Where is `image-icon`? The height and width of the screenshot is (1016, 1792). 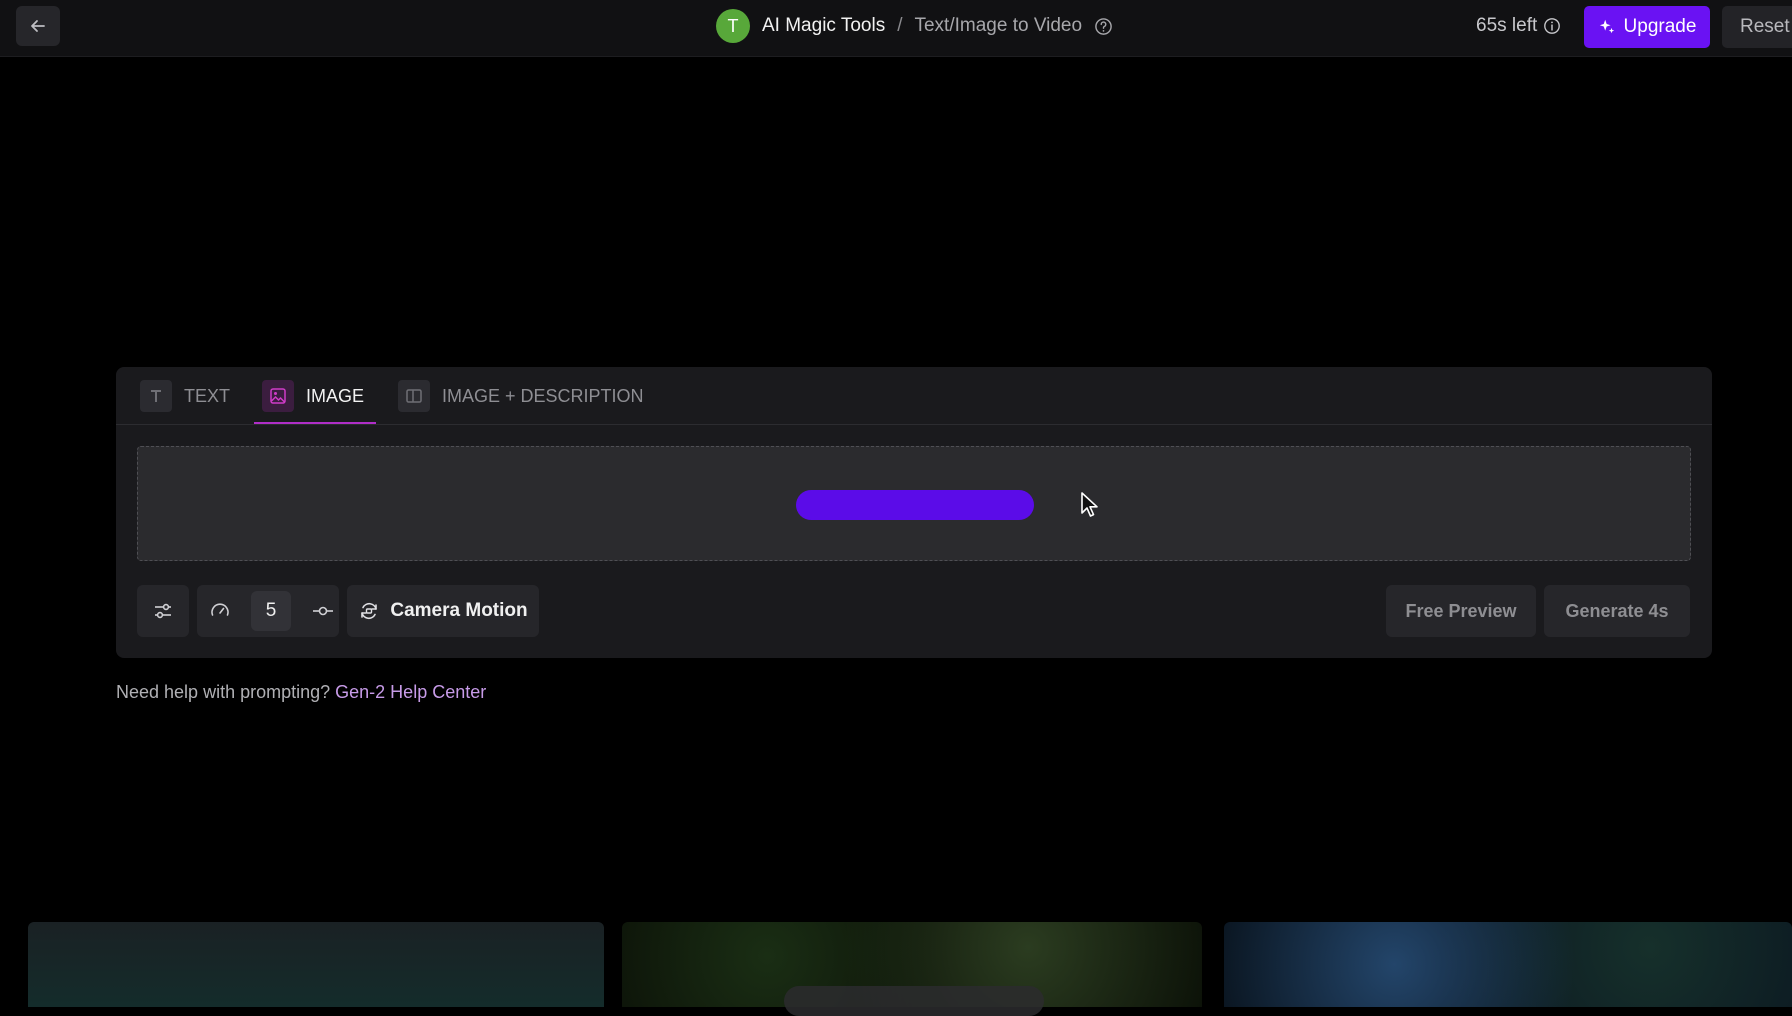 image-icon is located at coordinates (278, 396).